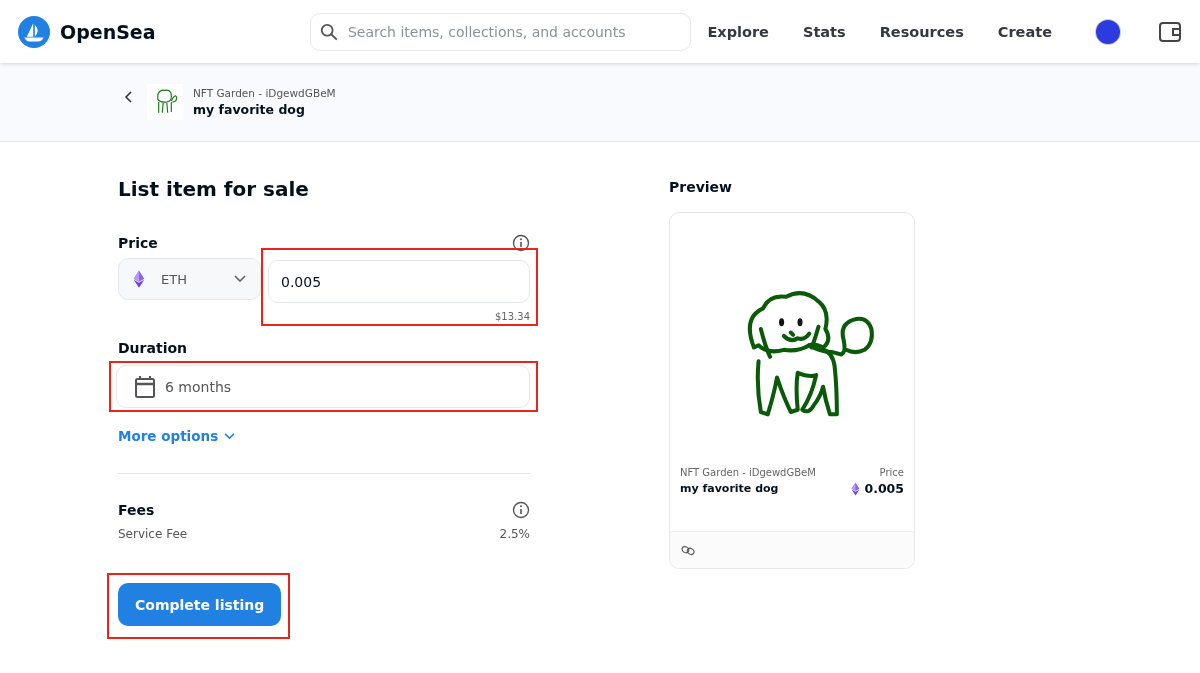  I want to click on chain-link-icon, so click(688, 550).